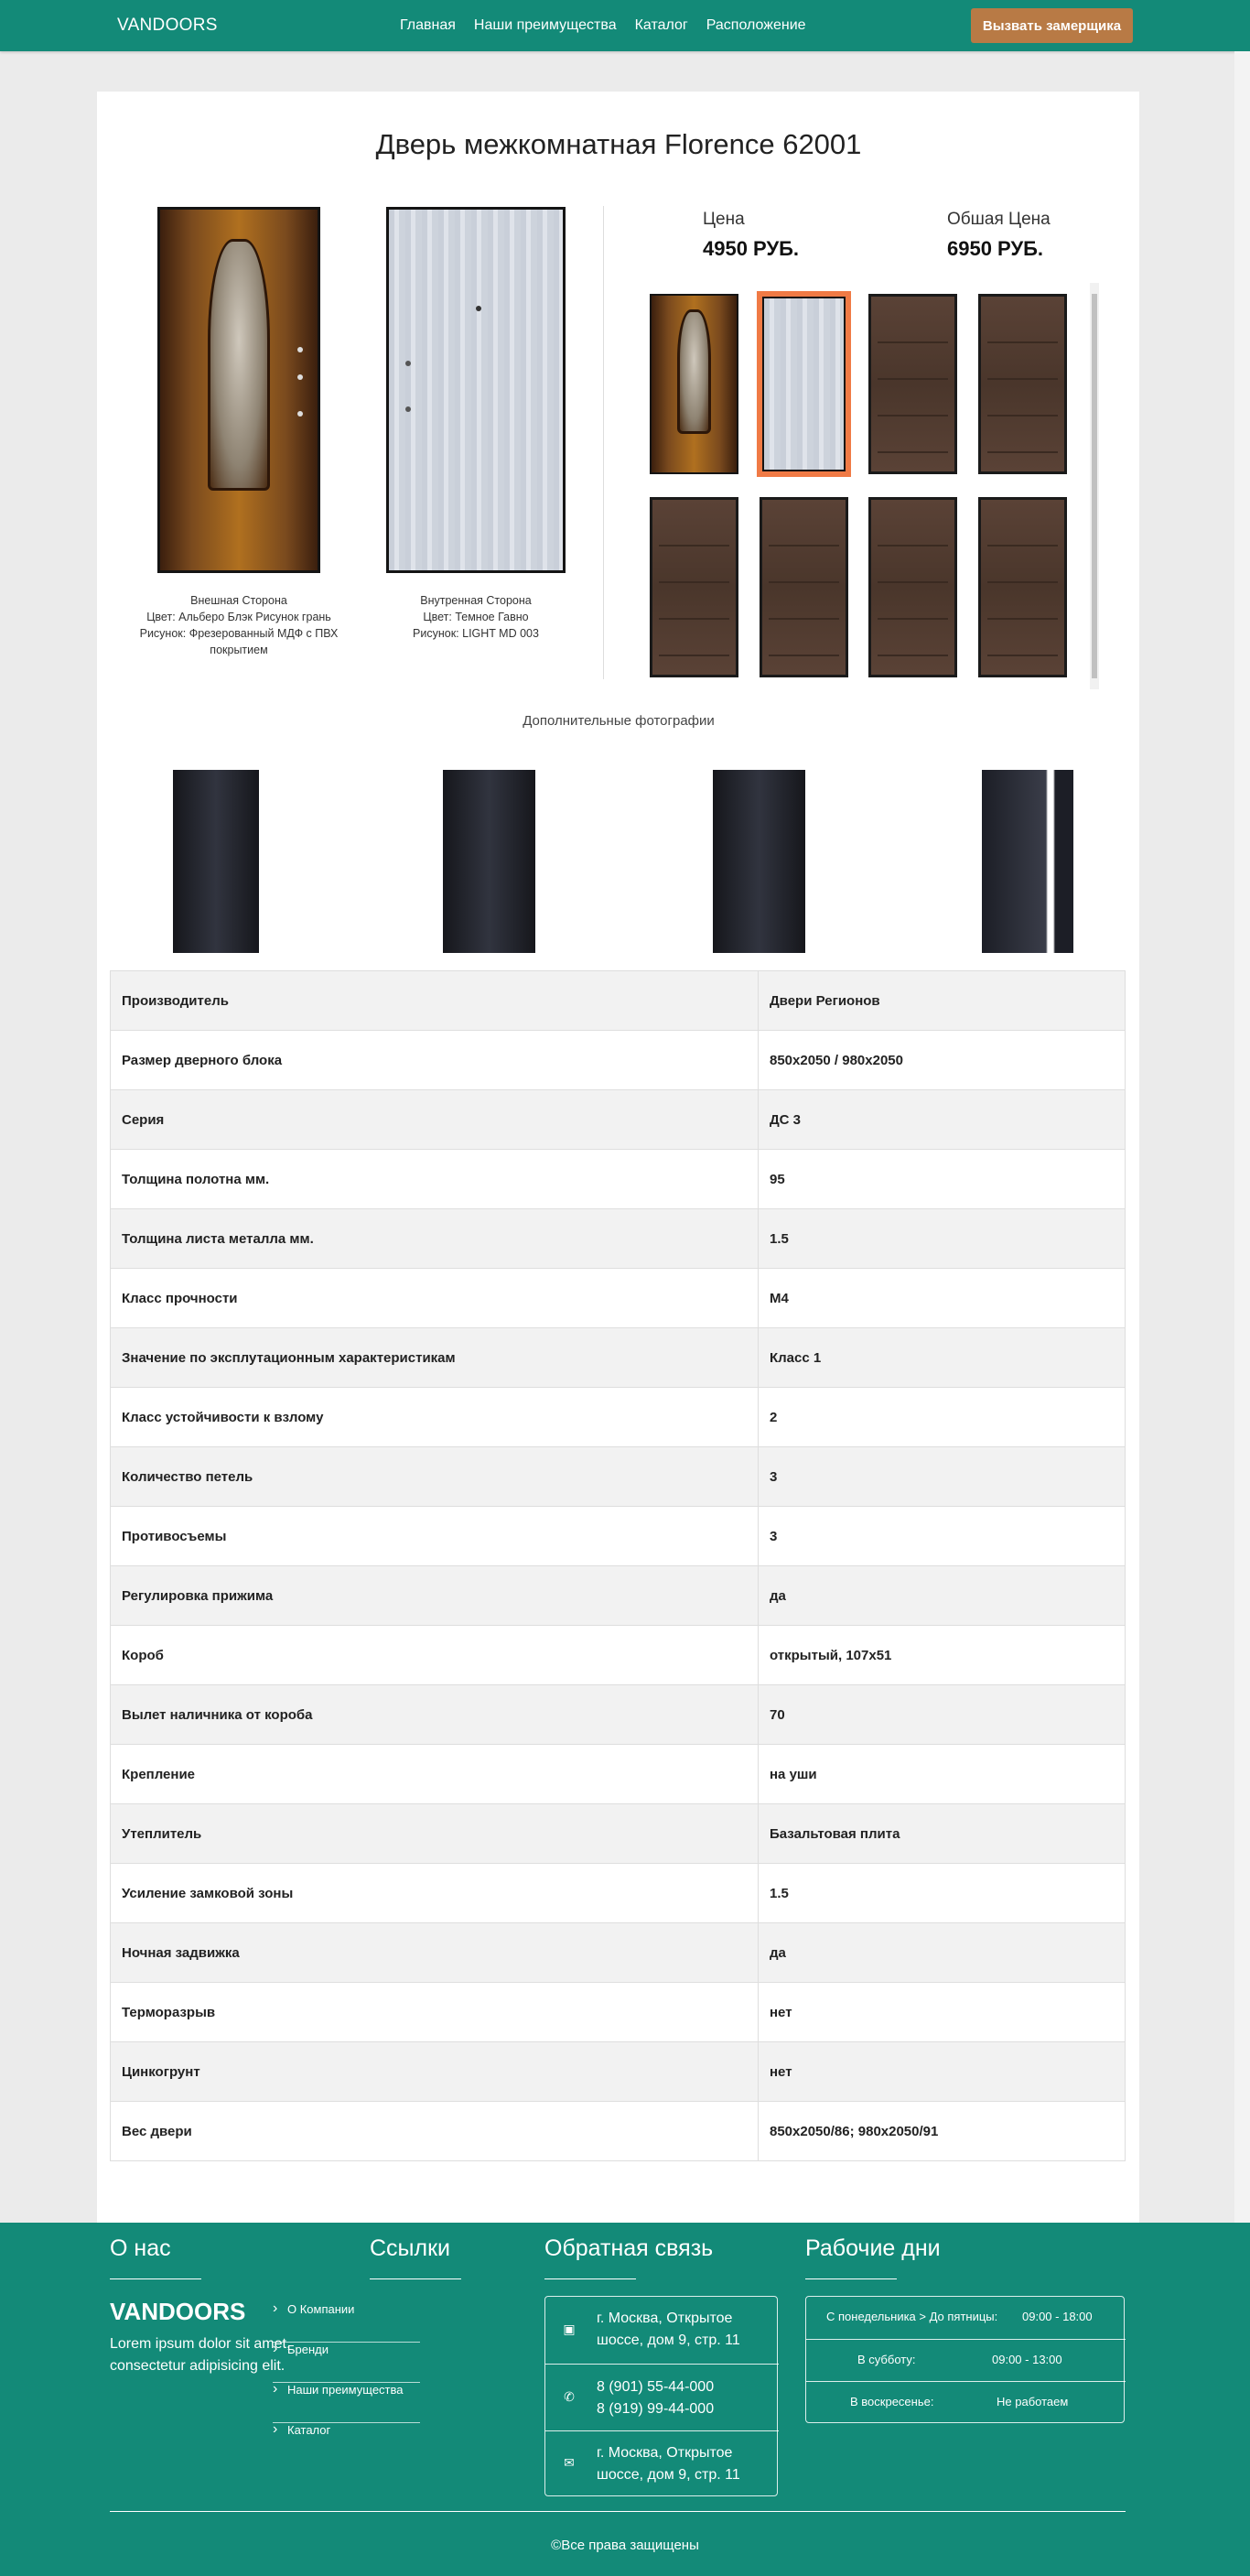 This screenshot has width=1250, height=2576. Describe the element at coordinates (942, 1715) in the screenshot. I see `spec-value: 70` at that location.